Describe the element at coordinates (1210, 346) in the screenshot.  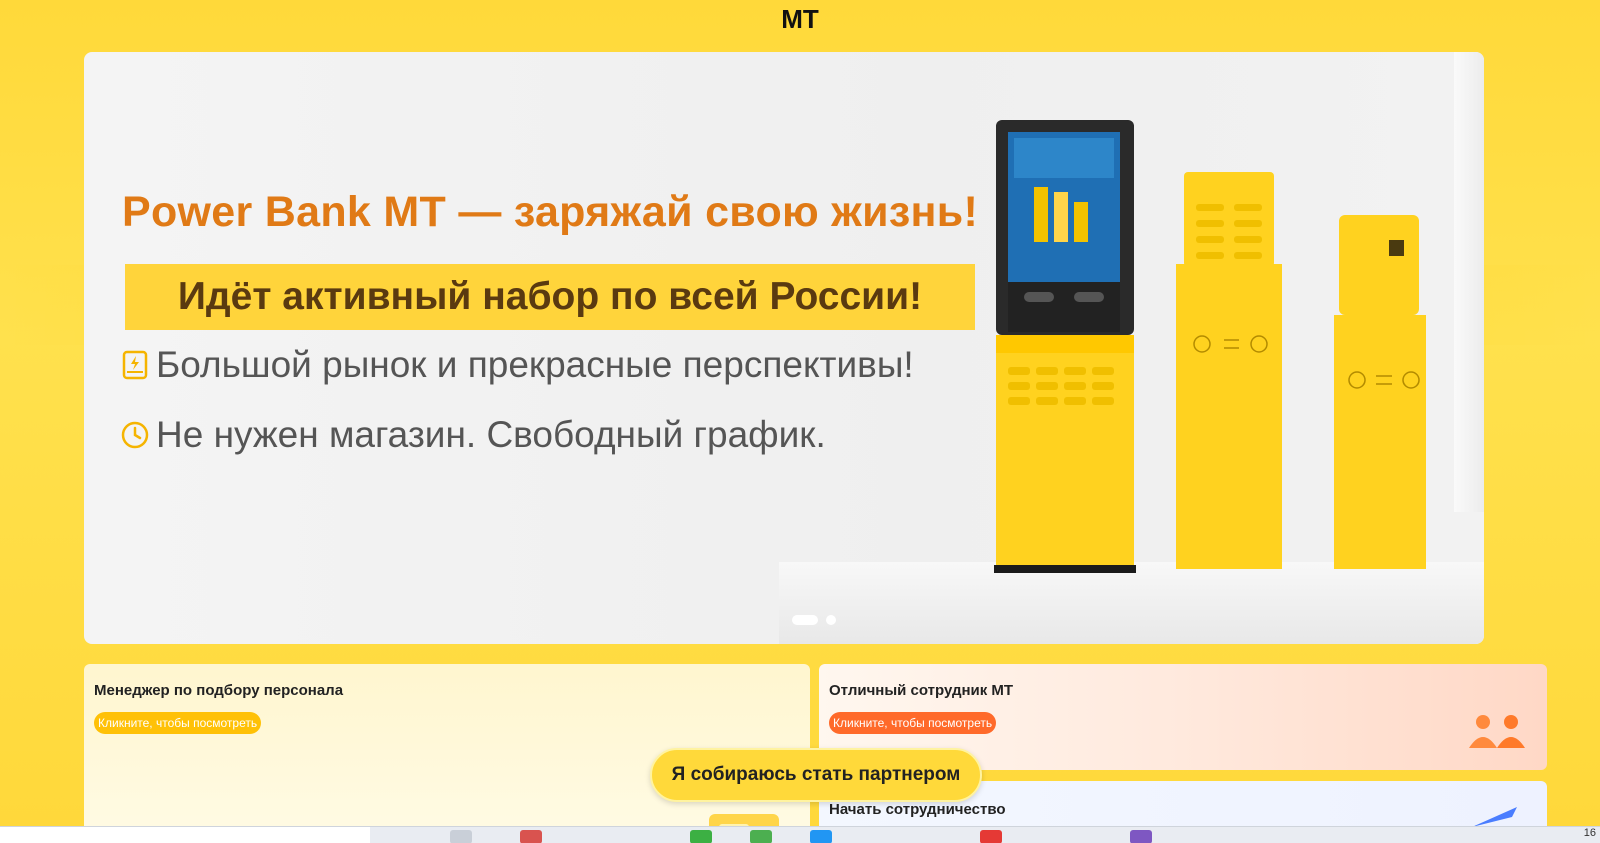
I see `power-bank-stations-image` at that location.